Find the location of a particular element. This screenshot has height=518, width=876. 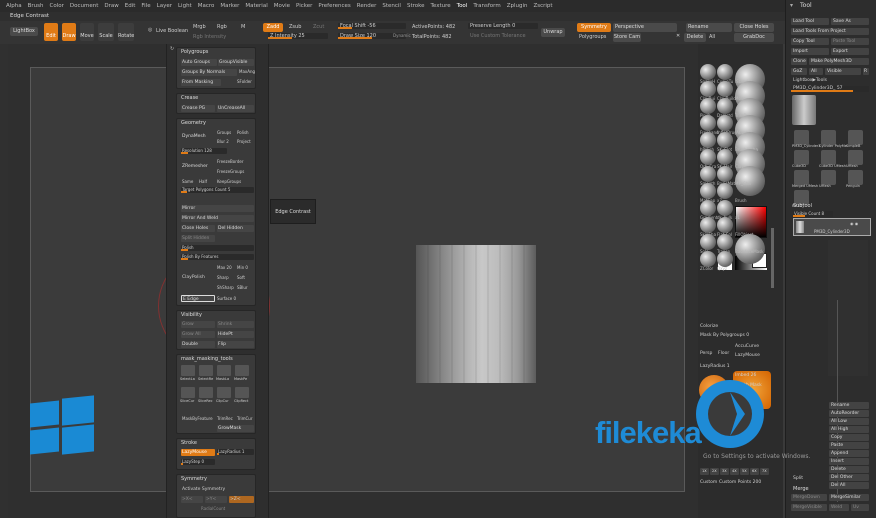

weld-button: Weld is located at coordinates (839, 507).